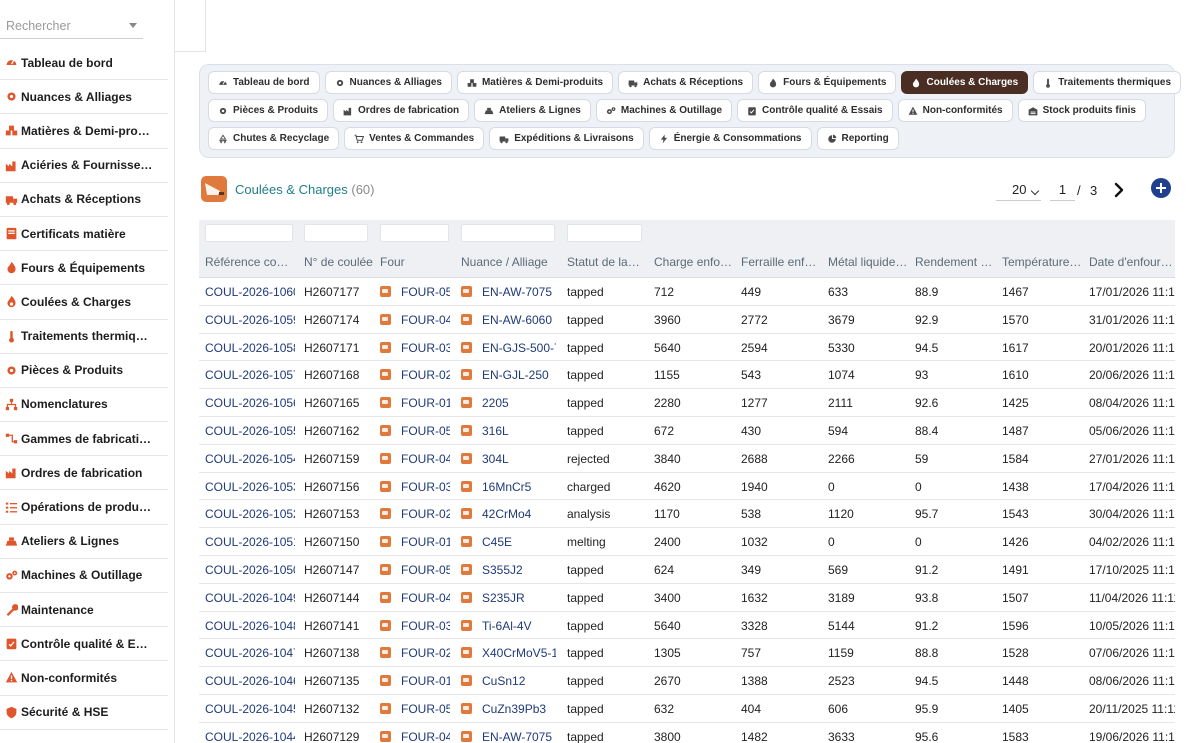 The image size is (1200, 743). I want to click on table-cell: CuSn12, so click(508, 681).